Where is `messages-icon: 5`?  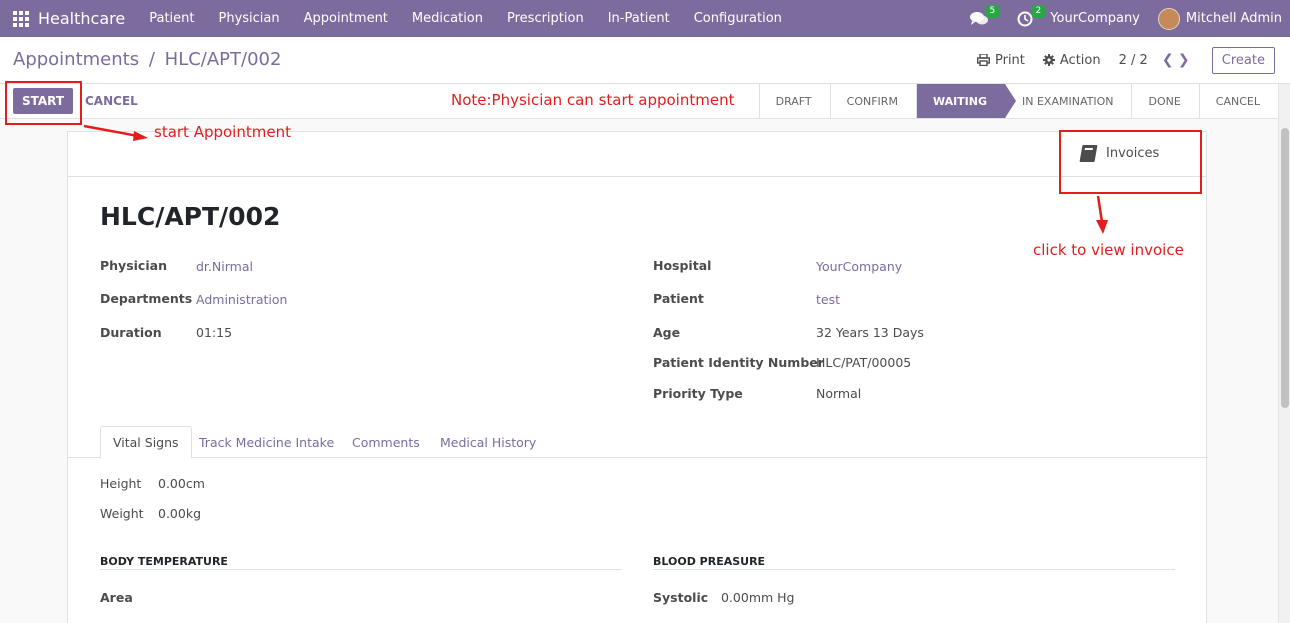
messages-icon: 5 is located at coordinates (984, 17).